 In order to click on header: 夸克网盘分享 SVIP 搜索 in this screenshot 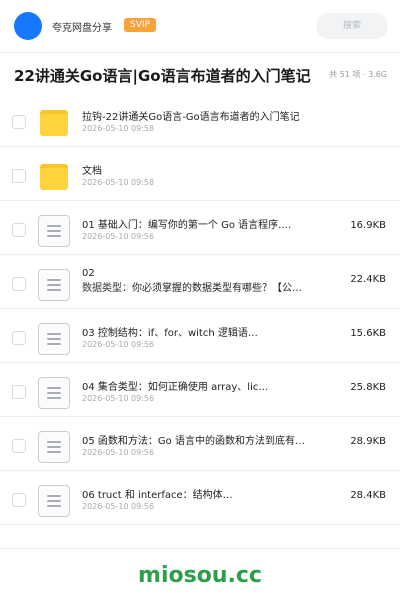, I will do `click(200, 26)`.